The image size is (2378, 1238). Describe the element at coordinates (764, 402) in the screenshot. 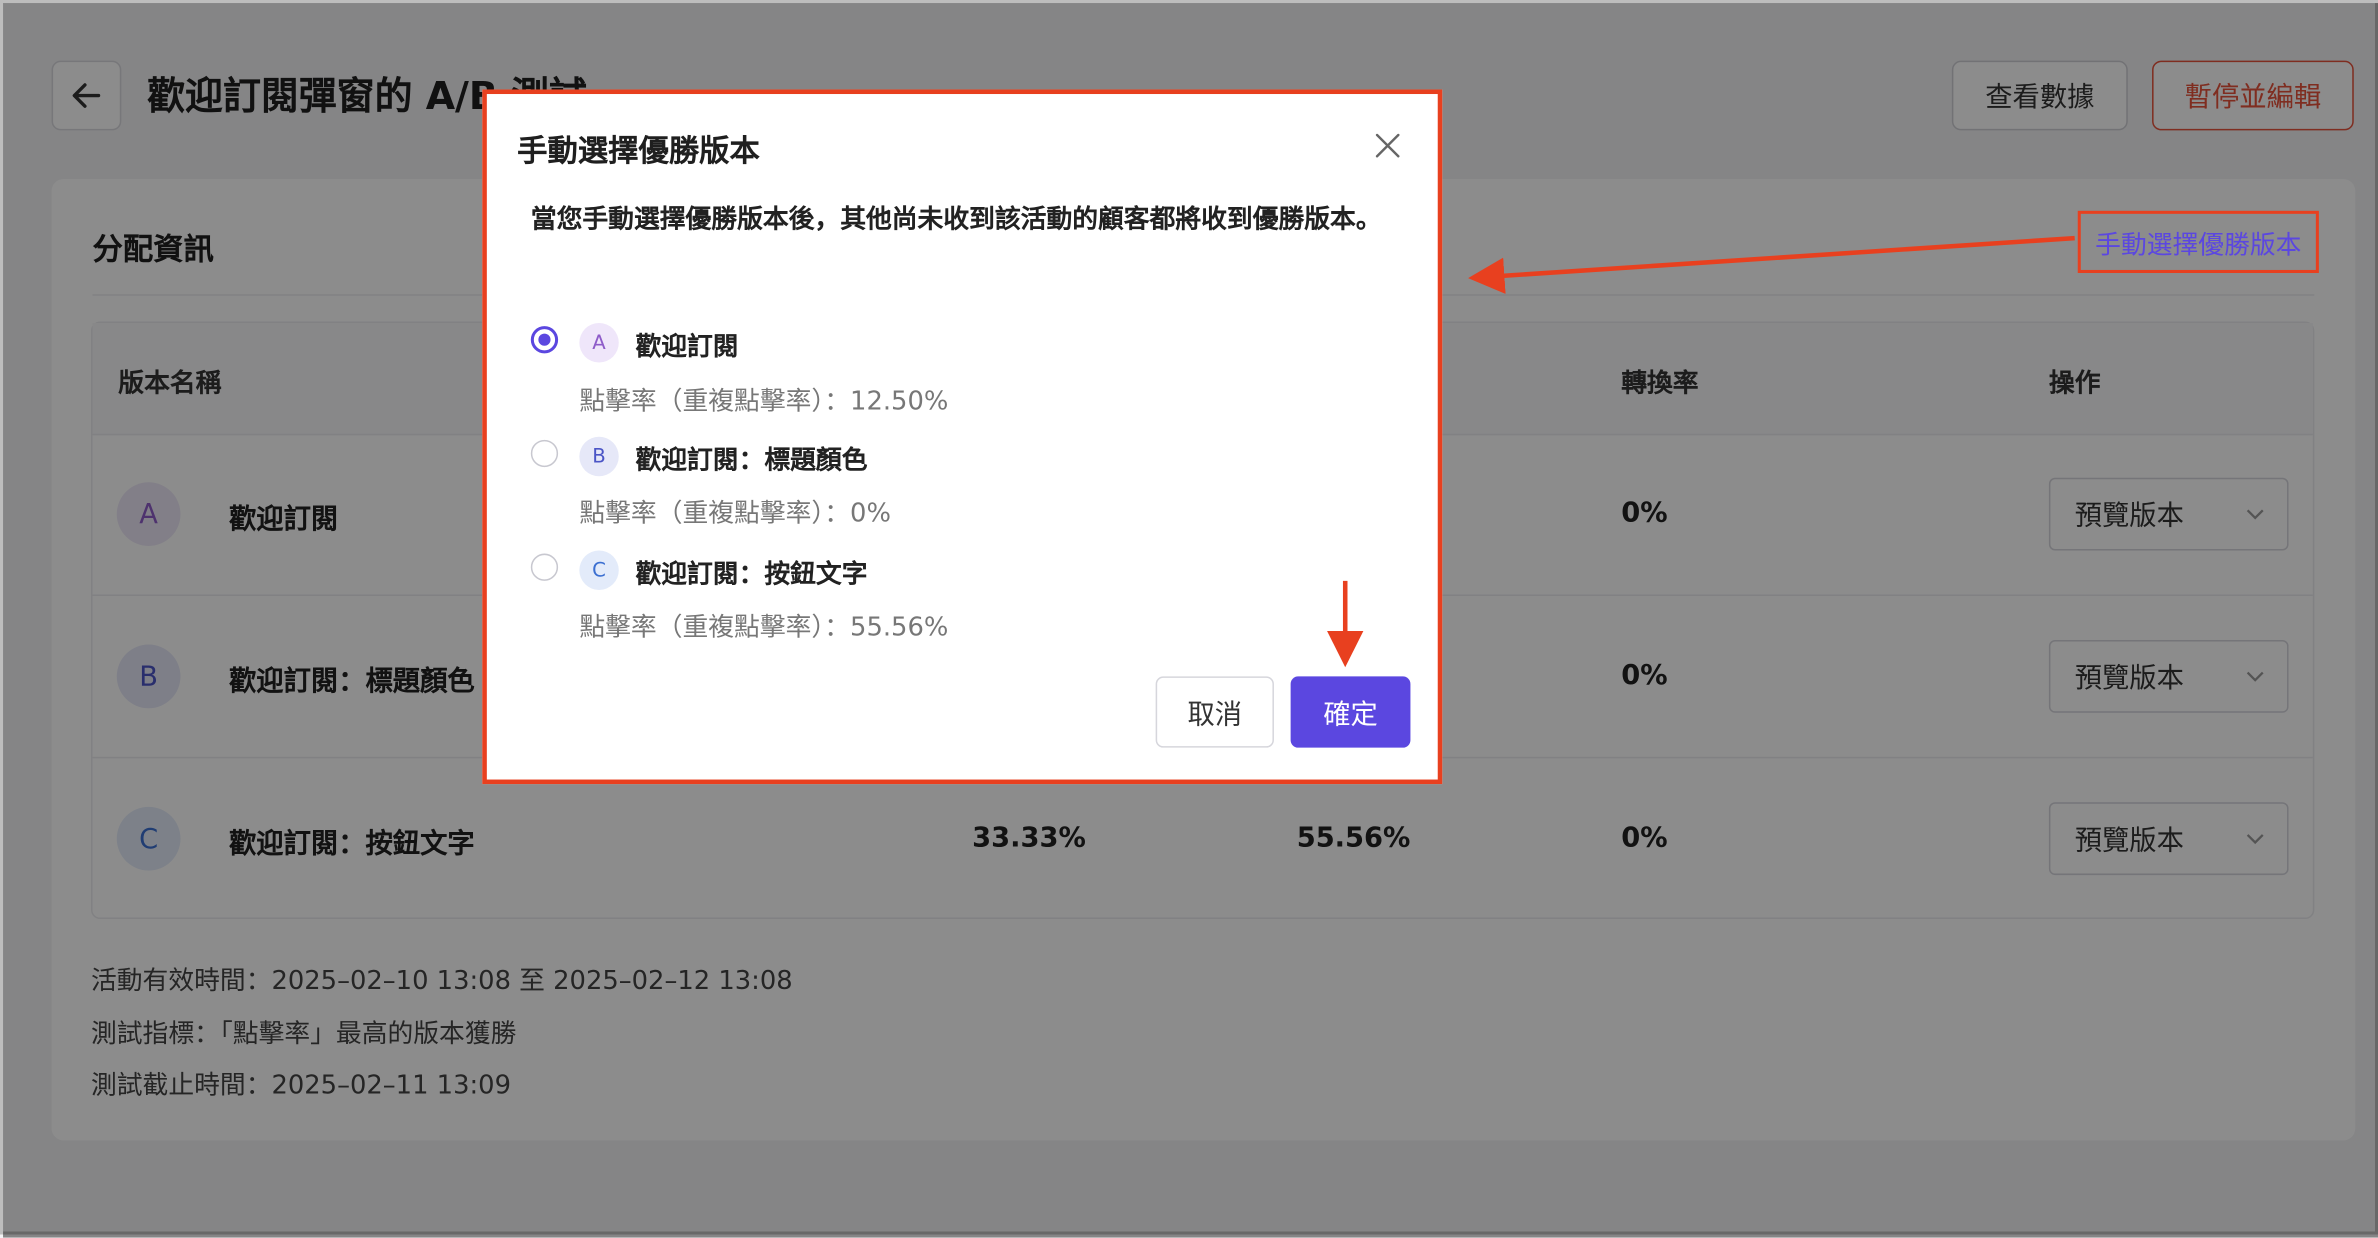

I see `option-rate: 點擊率（重複點擊率）：12.50%` at that location.